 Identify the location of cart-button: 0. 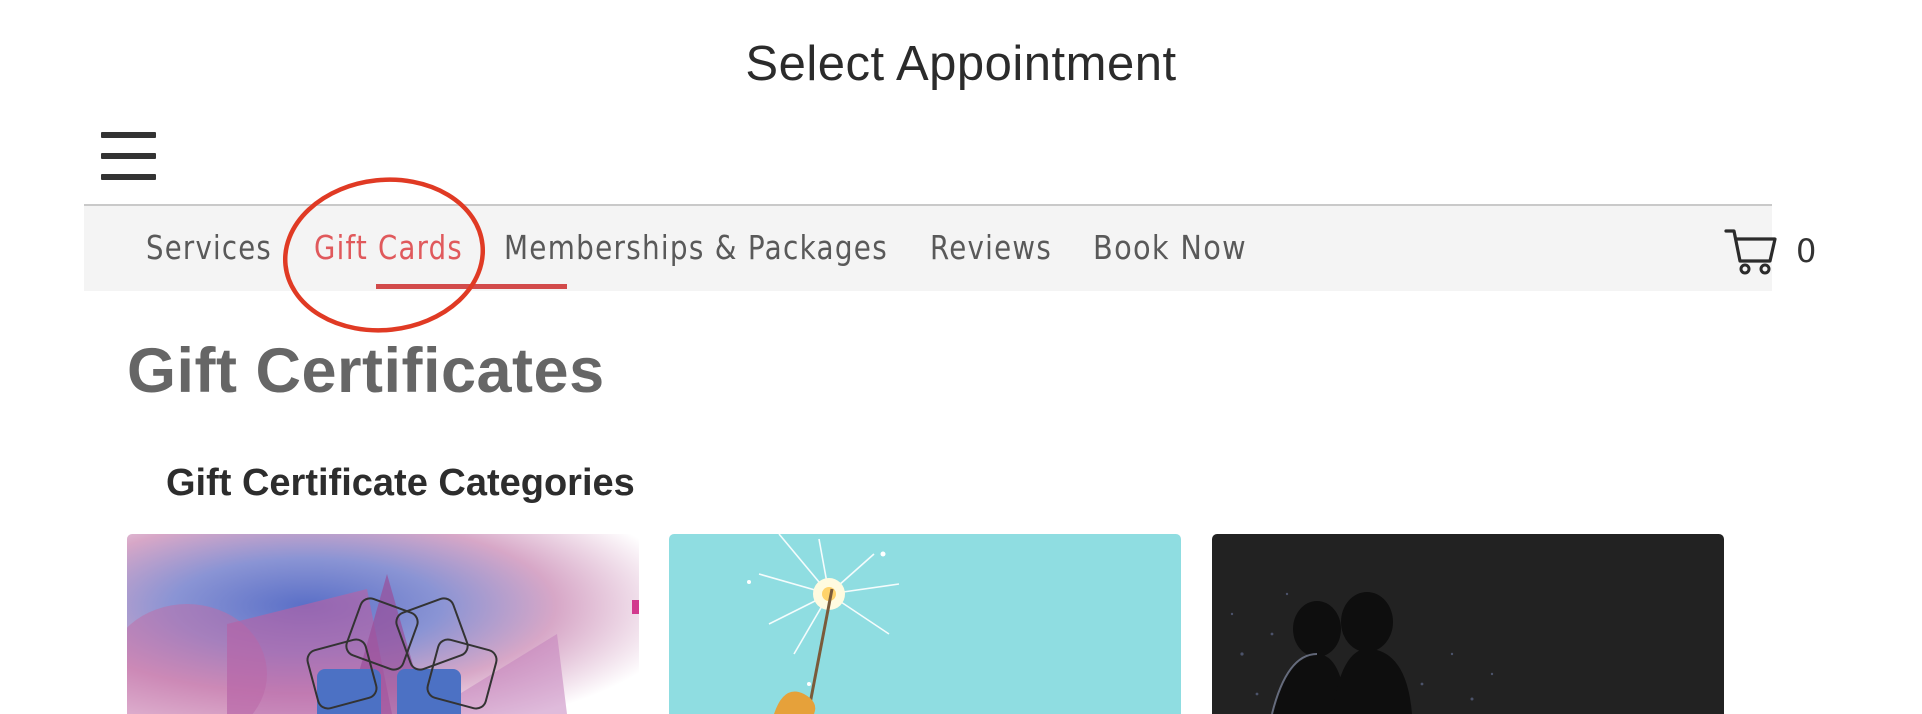
(1770, 251).